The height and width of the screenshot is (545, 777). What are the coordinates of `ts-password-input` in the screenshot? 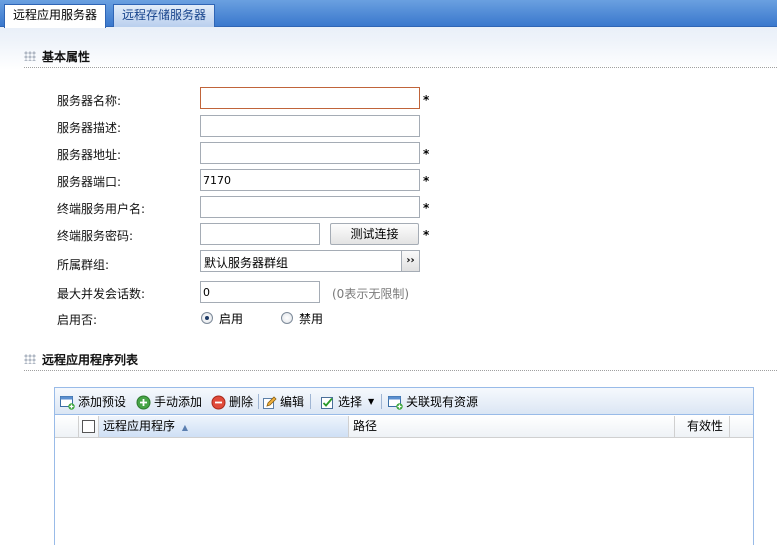 It's located at (260, 234).